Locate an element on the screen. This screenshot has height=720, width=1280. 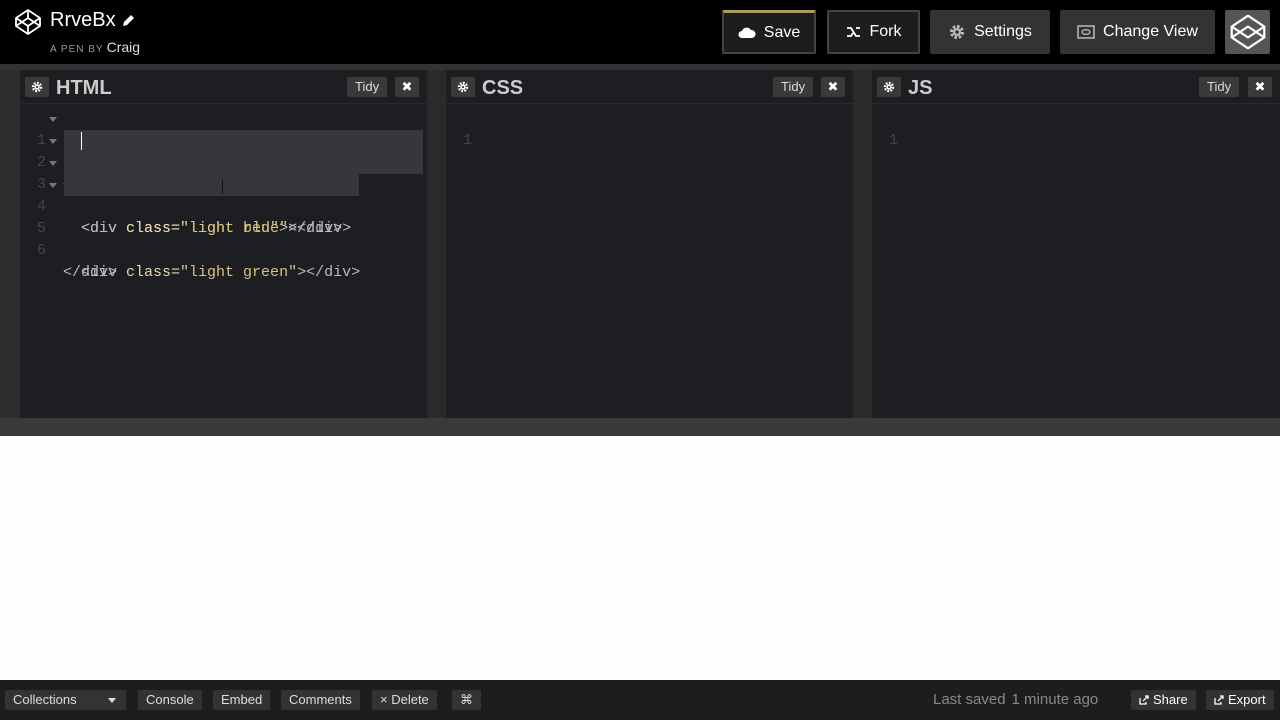
collections-dropdown: Collections is located at coordinates (65, 700).